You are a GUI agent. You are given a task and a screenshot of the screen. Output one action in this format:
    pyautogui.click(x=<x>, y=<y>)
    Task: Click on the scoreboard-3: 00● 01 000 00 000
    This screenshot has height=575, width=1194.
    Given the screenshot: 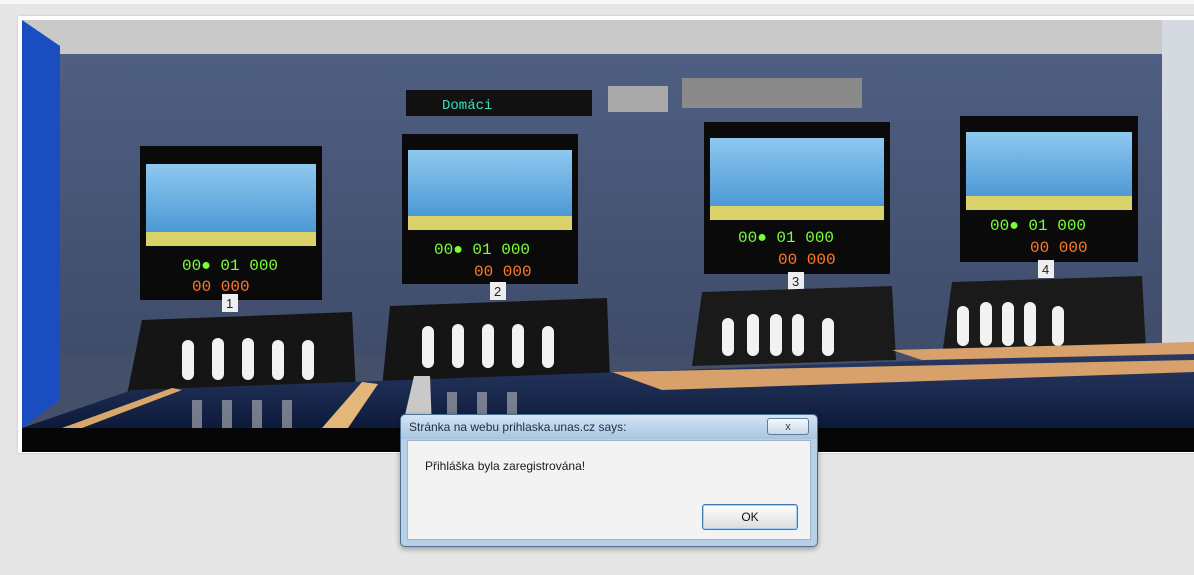 What is the action you would take?
    pyautogui.click(x=797, y=198)
    